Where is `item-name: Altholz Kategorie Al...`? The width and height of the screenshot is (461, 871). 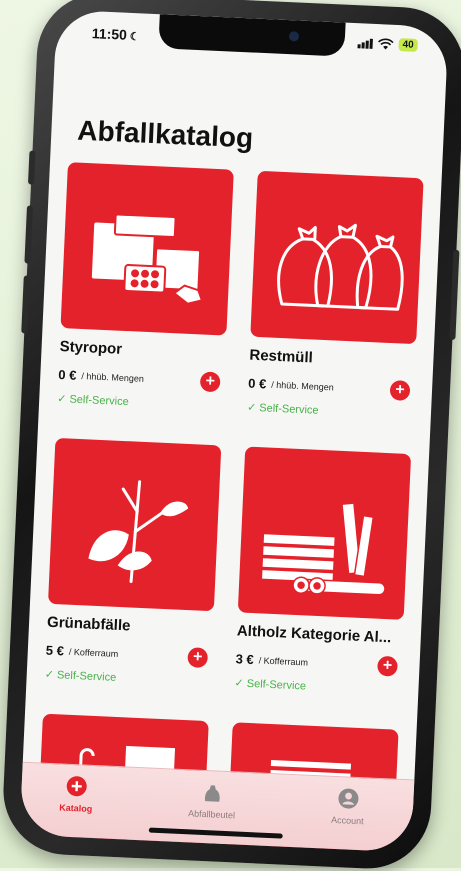 item-name: Altholz Kategorie Al... is located at coordinates (314, 634).